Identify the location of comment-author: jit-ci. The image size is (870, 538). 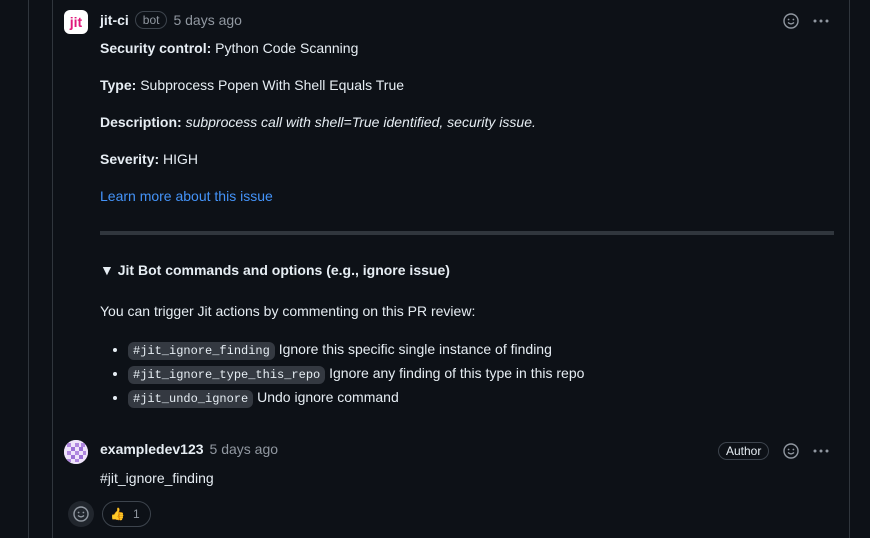
(114, 20).